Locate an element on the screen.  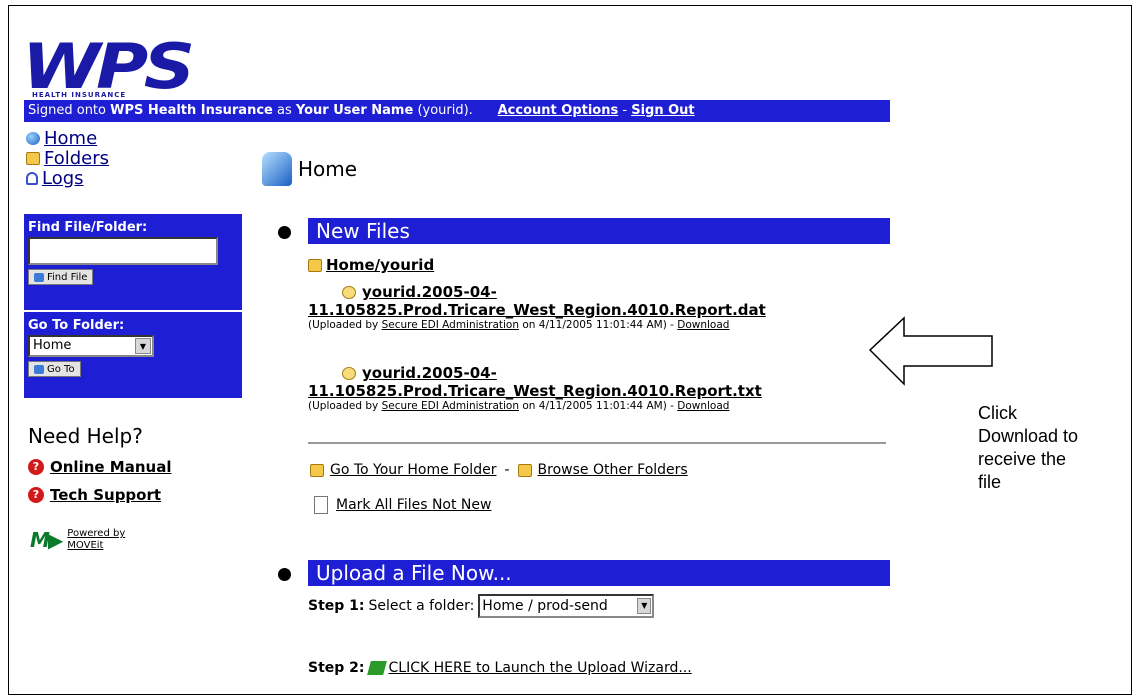
home-folder-link: Home/yourid is located at coordinates (371, 265).